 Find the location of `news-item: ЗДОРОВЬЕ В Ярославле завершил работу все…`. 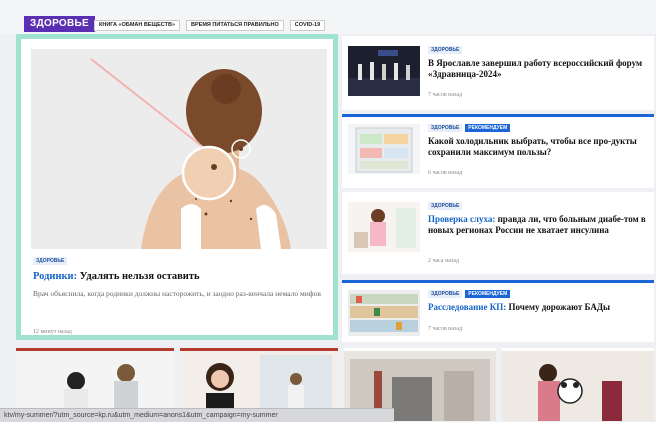

news-item: ЗДОРОВЬЕ В Ярославле завершил работу все… is located at coordinates (498, 73).